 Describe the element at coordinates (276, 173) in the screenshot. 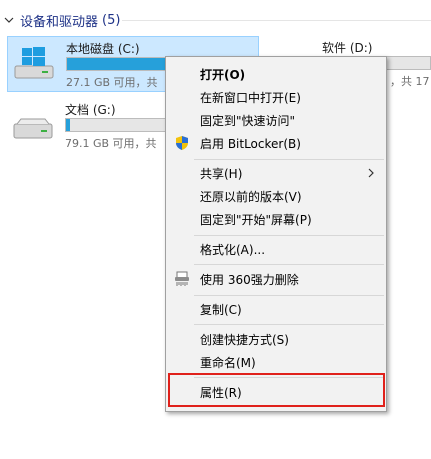

I see `menu-item-share: 共享(H)` at that location.